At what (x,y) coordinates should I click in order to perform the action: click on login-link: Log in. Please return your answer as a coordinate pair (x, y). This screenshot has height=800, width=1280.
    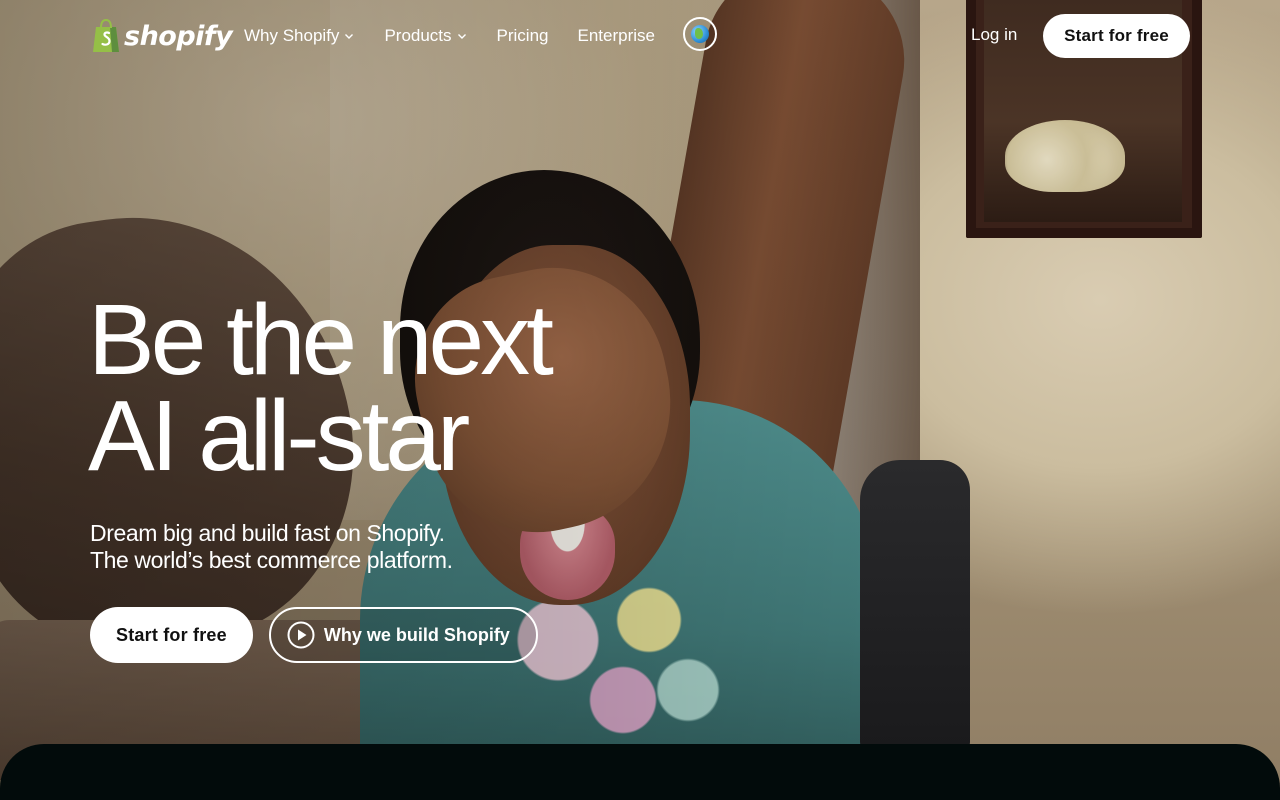
    Looking at the image, I should click on (994, 35).